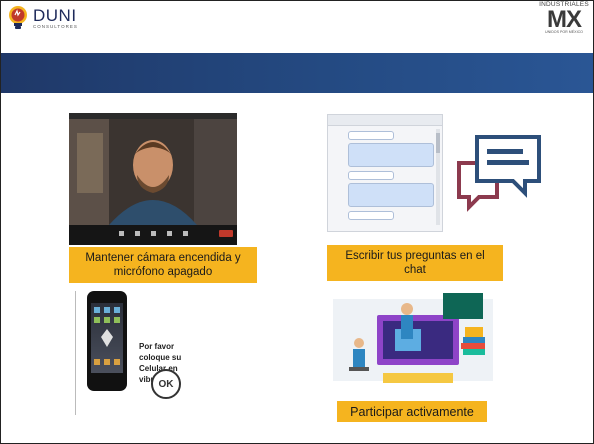 This screenshot has width=594, height=444. What do you see at coordinates (499, 173) in the screenshot?
I see `speech-bubbles-icon` at bounding box center [499, 173].